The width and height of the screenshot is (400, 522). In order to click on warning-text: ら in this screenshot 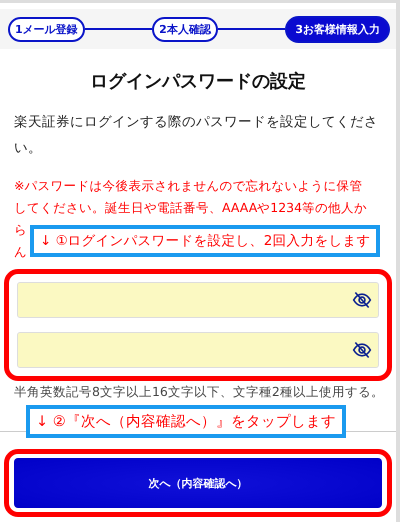, I will do `click(20, 230)`.